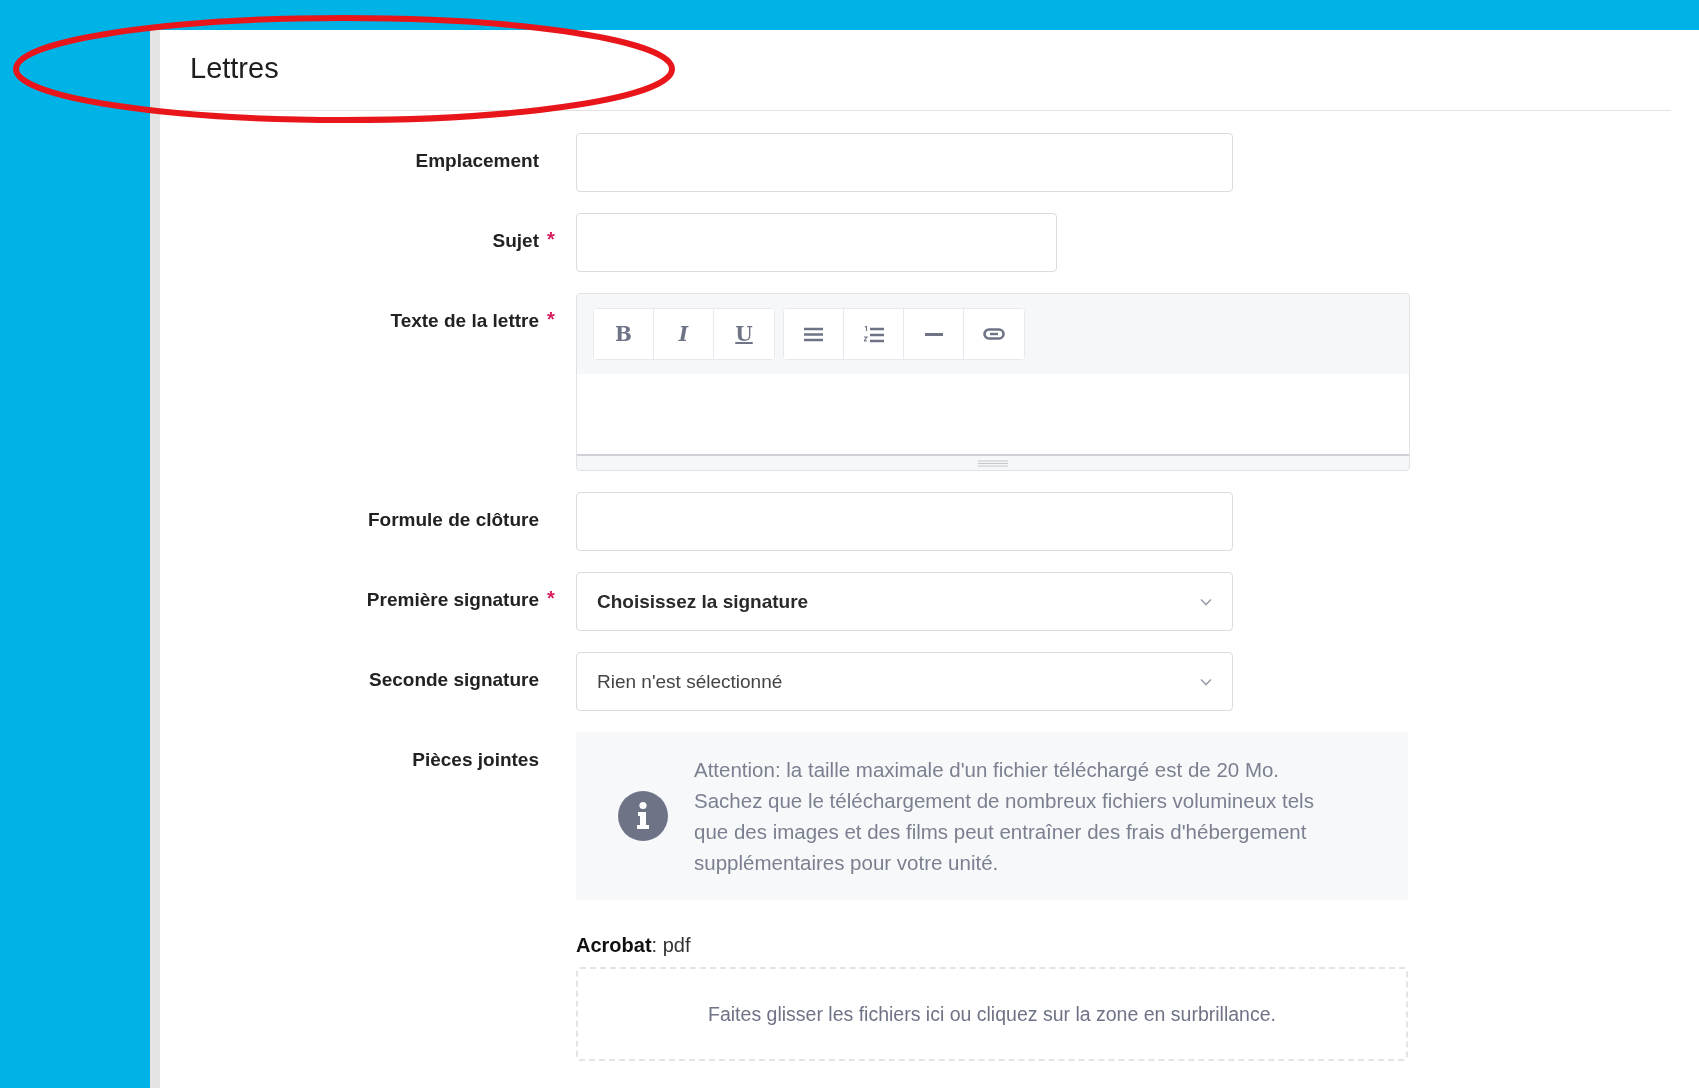 The height and width of the screenshot is (1088, 1699). Describe the element at coordinates (454, 680) in the screenshot. I see `field-label: Seconde signature` at that location.